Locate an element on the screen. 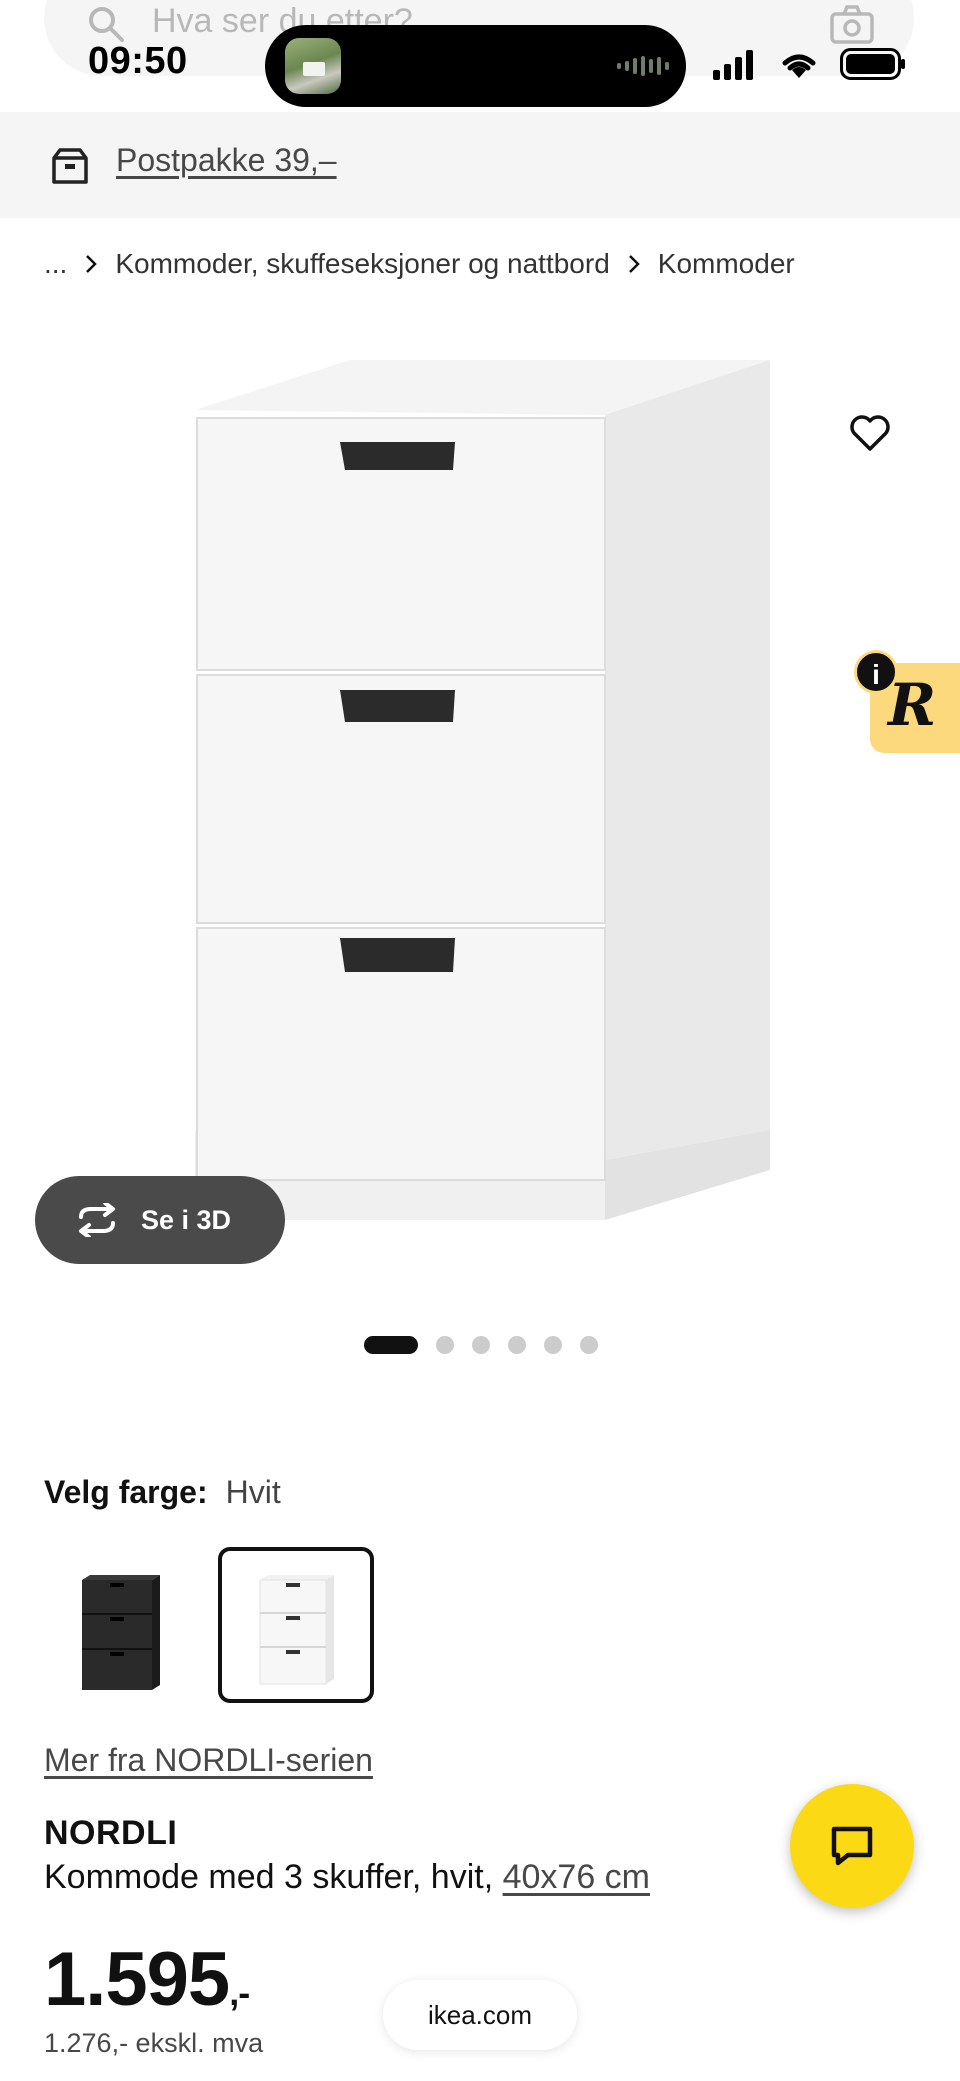 This screenshot has height=2081, width=960. product-price: 1.595,- is located at coordinates (147, 1979).